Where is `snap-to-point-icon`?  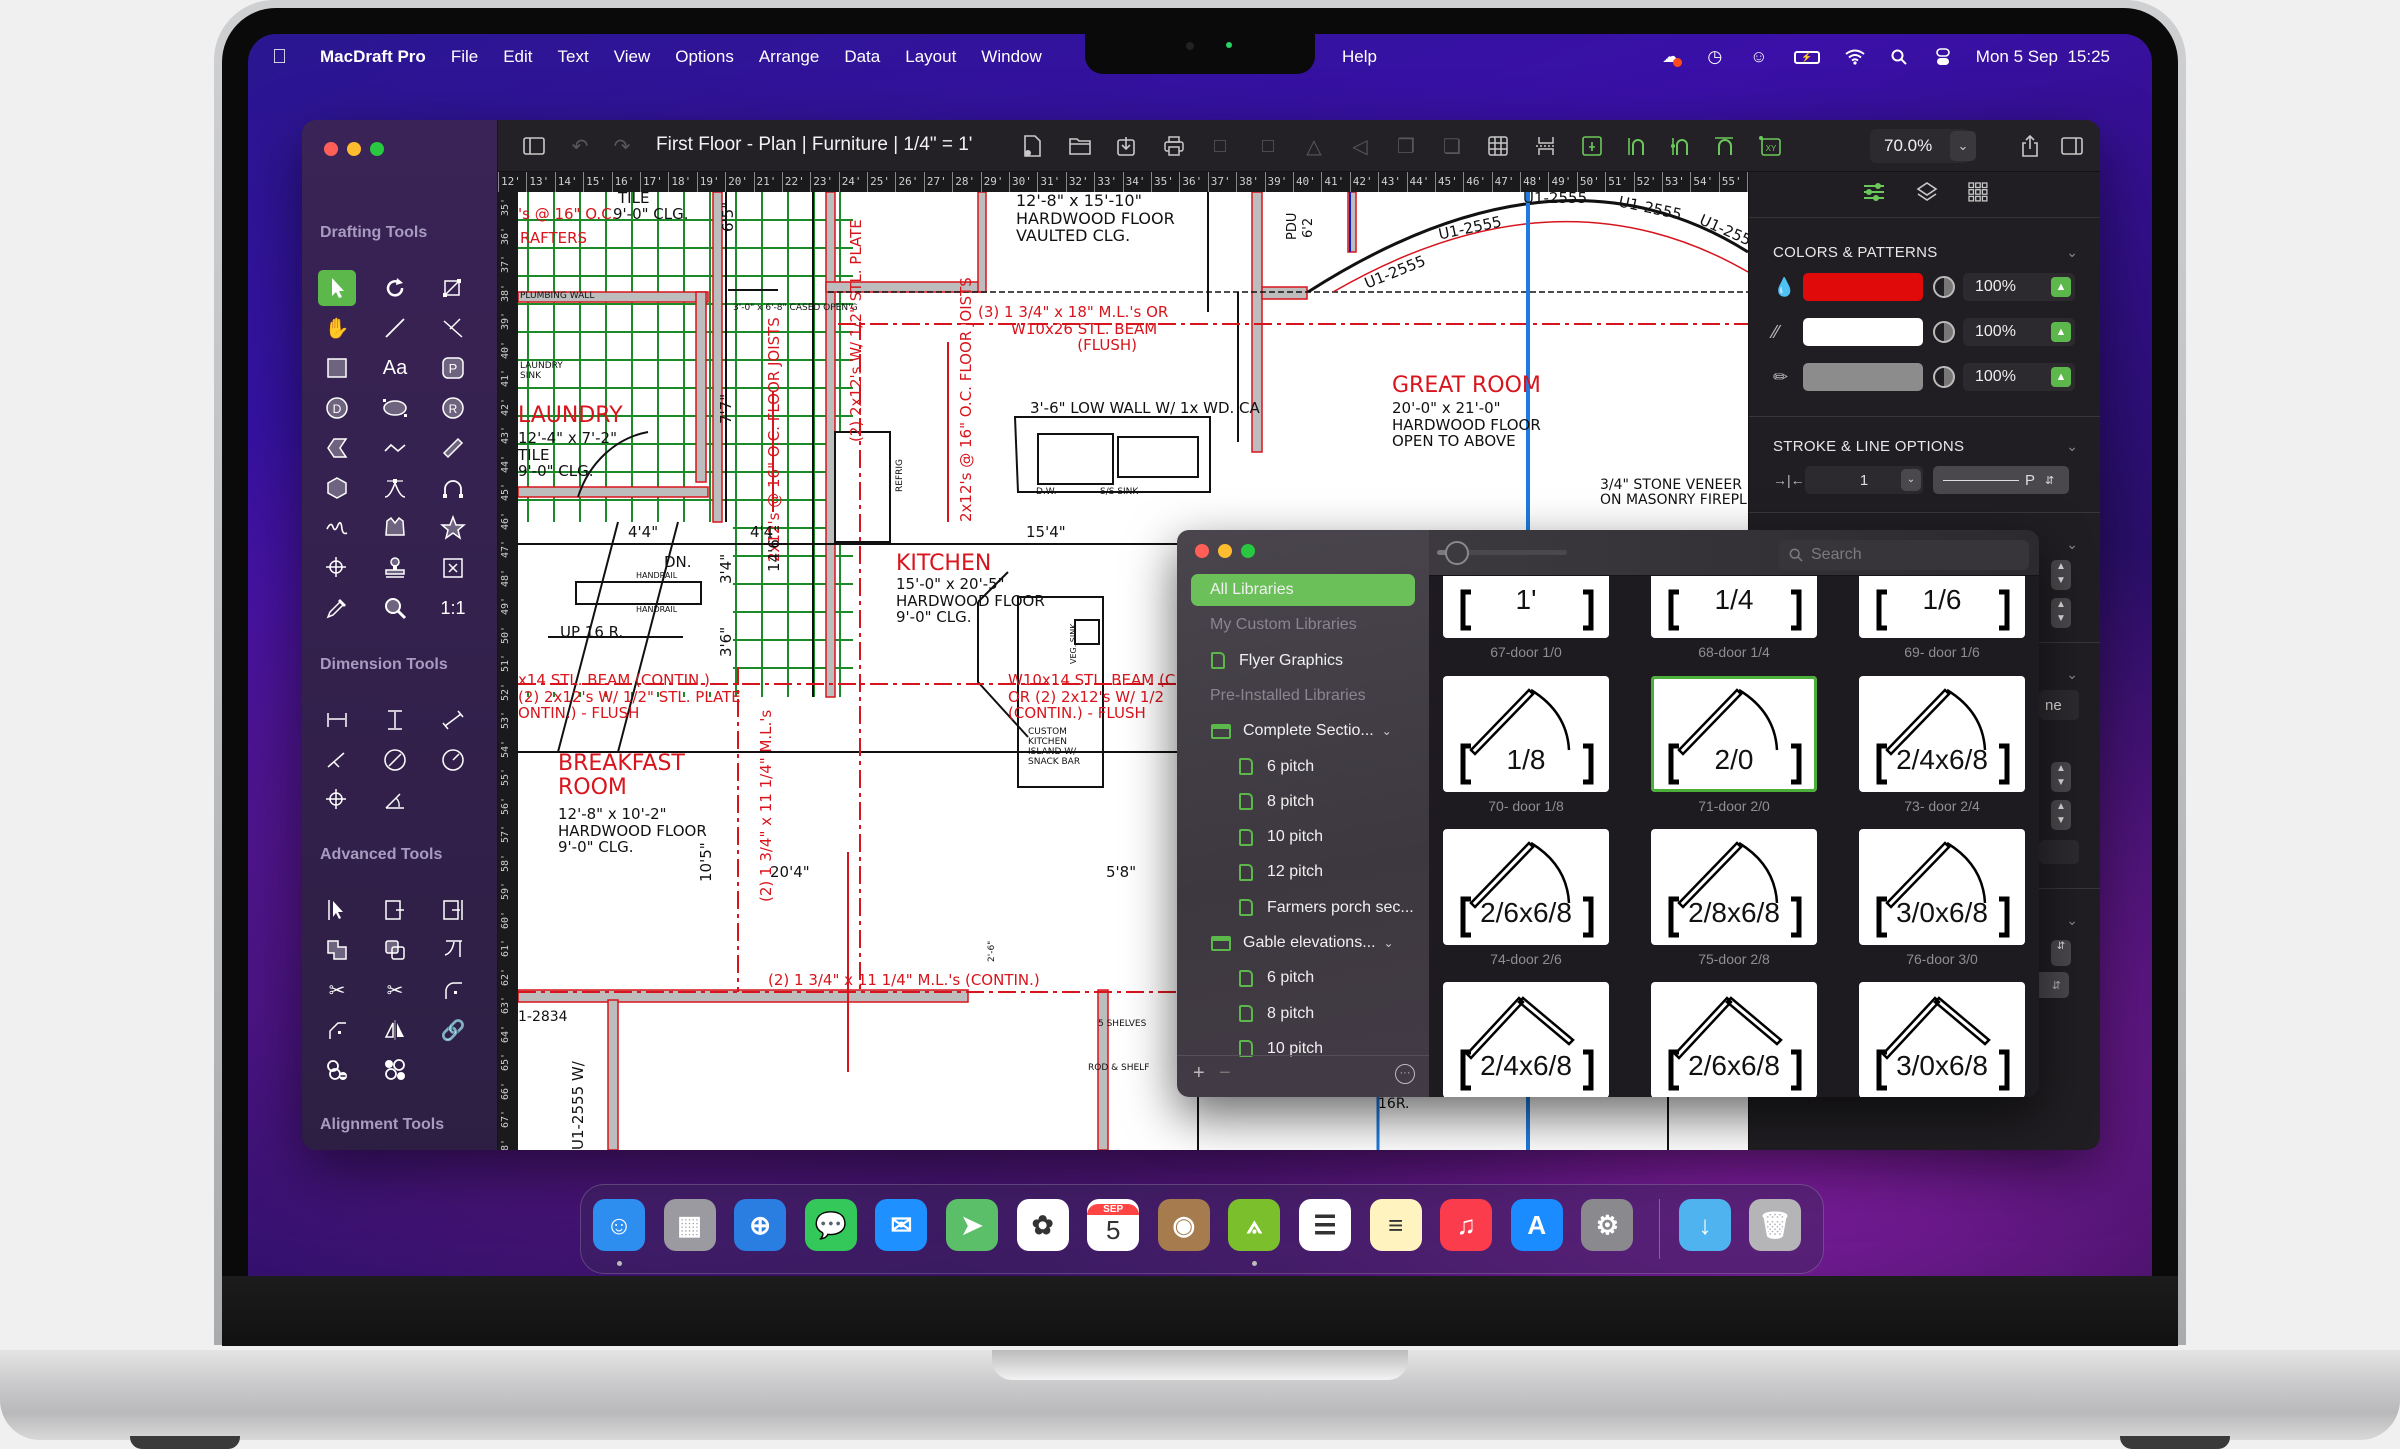 snap-to-point-icon is located at coordinates (1680, 146).